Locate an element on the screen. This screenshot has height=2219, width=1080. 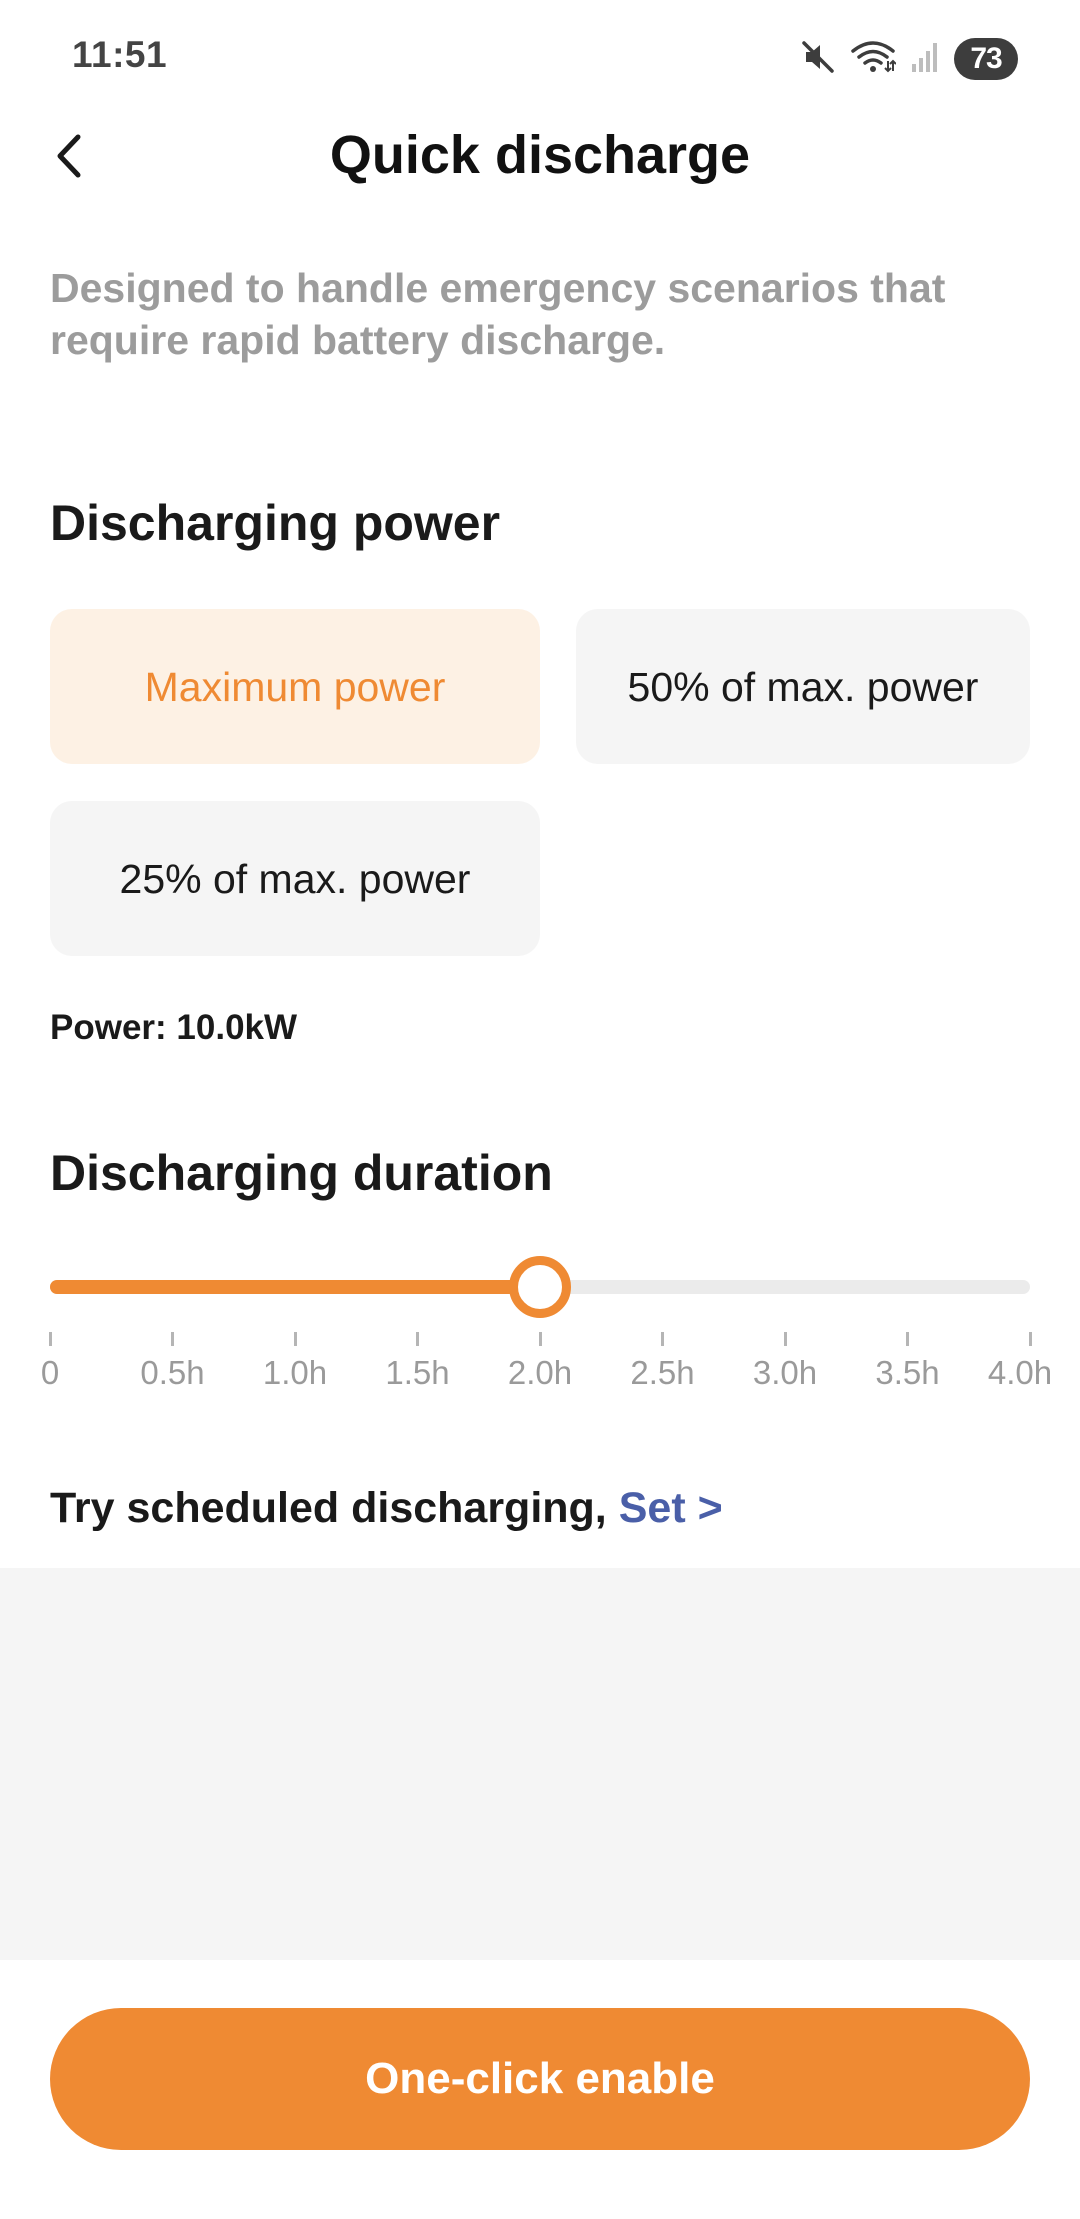
duration-slider-thumb is located at coordinates (540, 1287).